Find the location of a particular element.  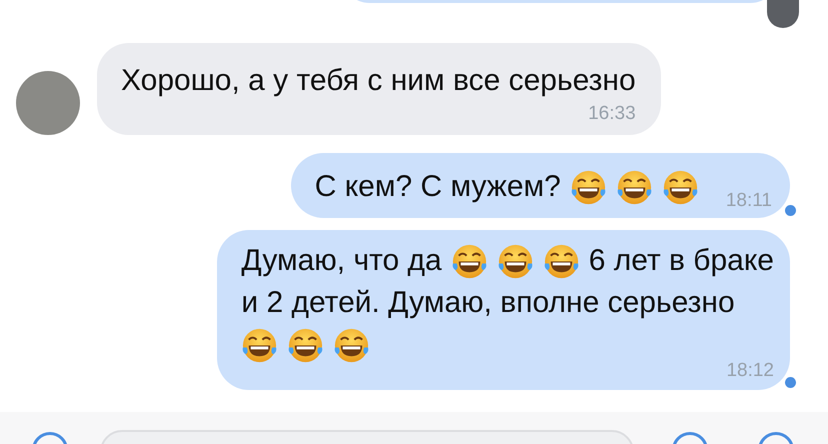

message-time: 18:11 is located at coordinates (749, 201).